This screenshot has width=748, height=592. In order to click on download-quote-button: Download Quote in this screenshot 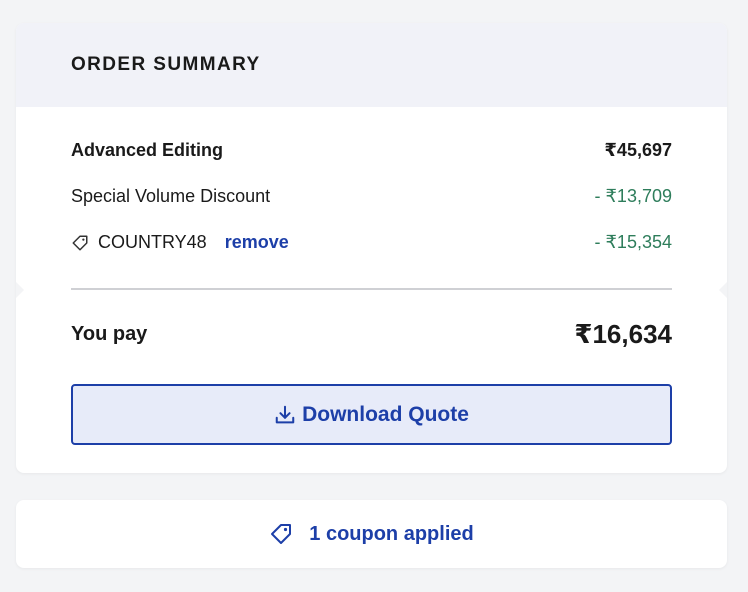, I will do `click(371, 414)`.